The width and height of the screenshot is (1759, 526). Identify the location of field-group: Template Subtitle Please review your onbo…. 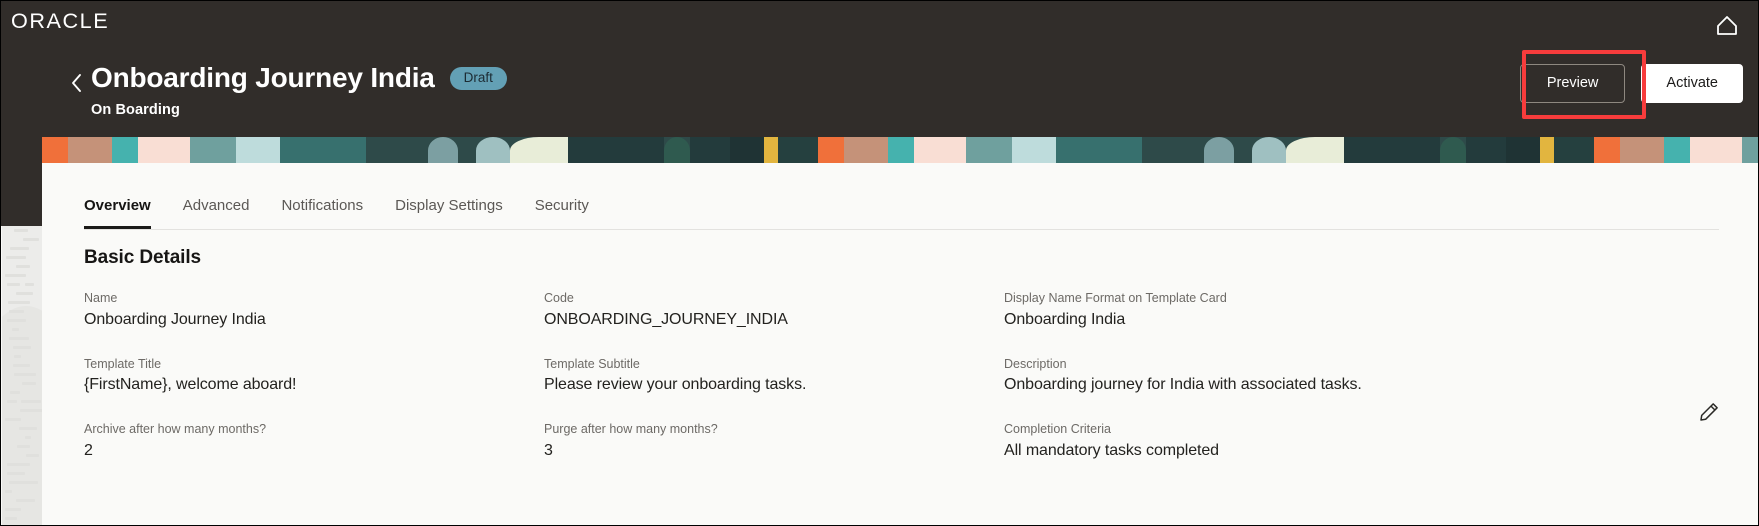
(774, 376).